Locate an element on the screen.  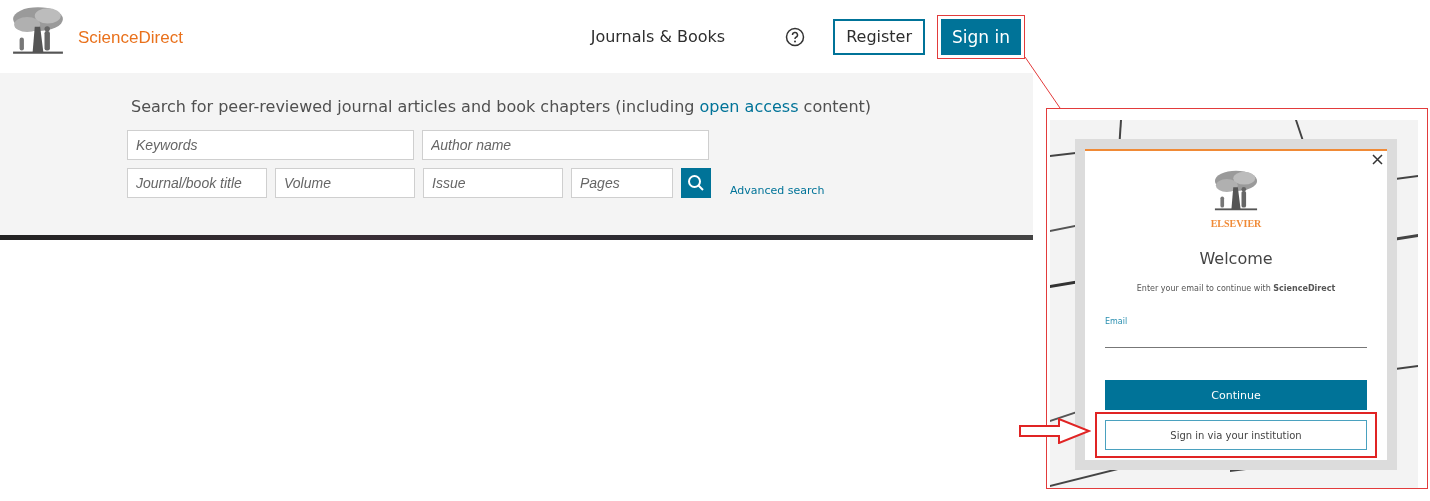
help-icon is located at coordinates (795, 36).